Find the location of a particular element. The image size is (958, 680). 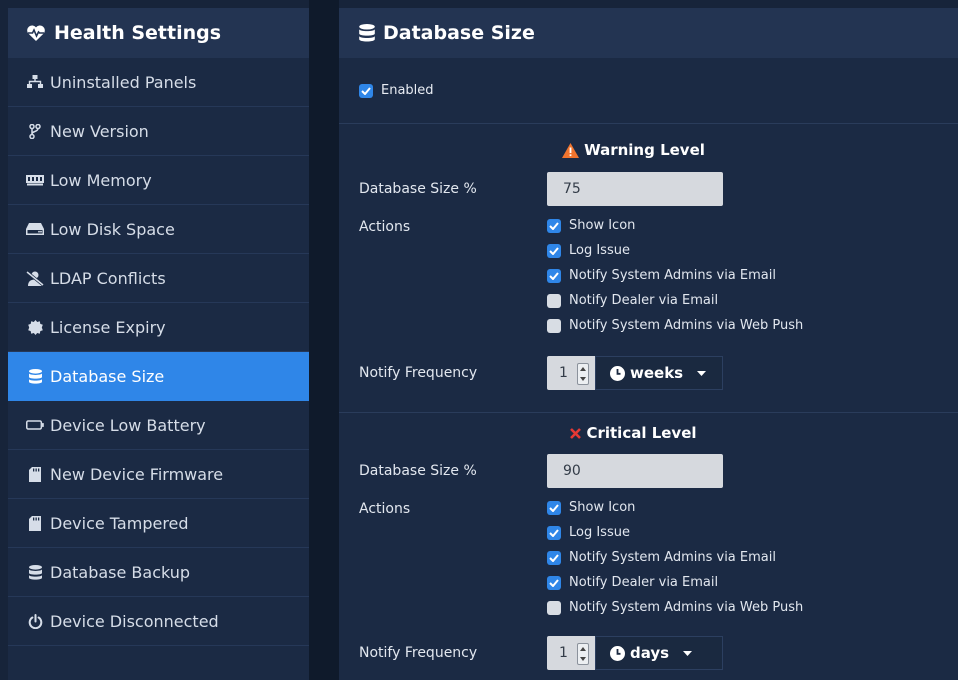

panel-title: Database Size is located at coordinates (459, 33).